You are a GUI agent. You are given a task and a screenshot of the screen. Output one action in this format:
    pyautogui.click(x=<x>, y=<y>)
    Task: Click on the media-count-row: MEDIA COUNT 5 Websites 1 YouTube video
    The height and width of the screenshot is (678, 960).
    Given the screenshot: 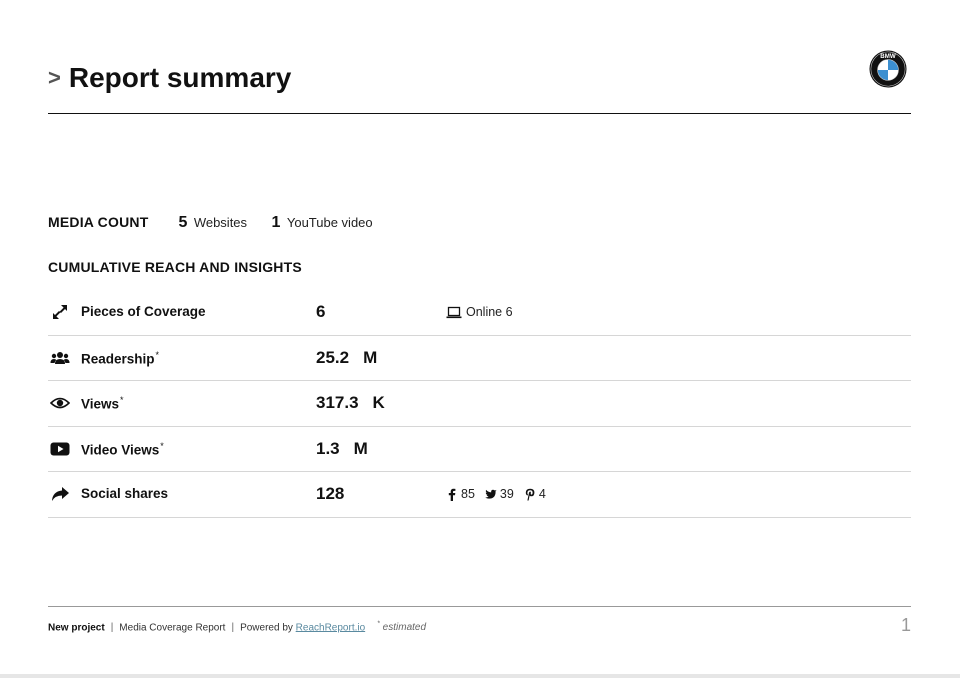 What is the action you would take?
    pyautogui.click(x=220, y=225)
    